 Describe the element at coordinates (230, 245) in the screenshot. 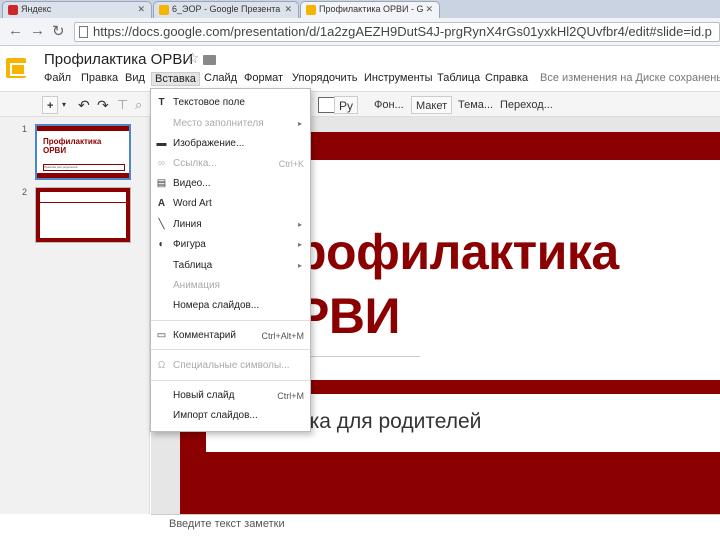

I see `insert-shape: ◐ Фигура ▸` at that location.